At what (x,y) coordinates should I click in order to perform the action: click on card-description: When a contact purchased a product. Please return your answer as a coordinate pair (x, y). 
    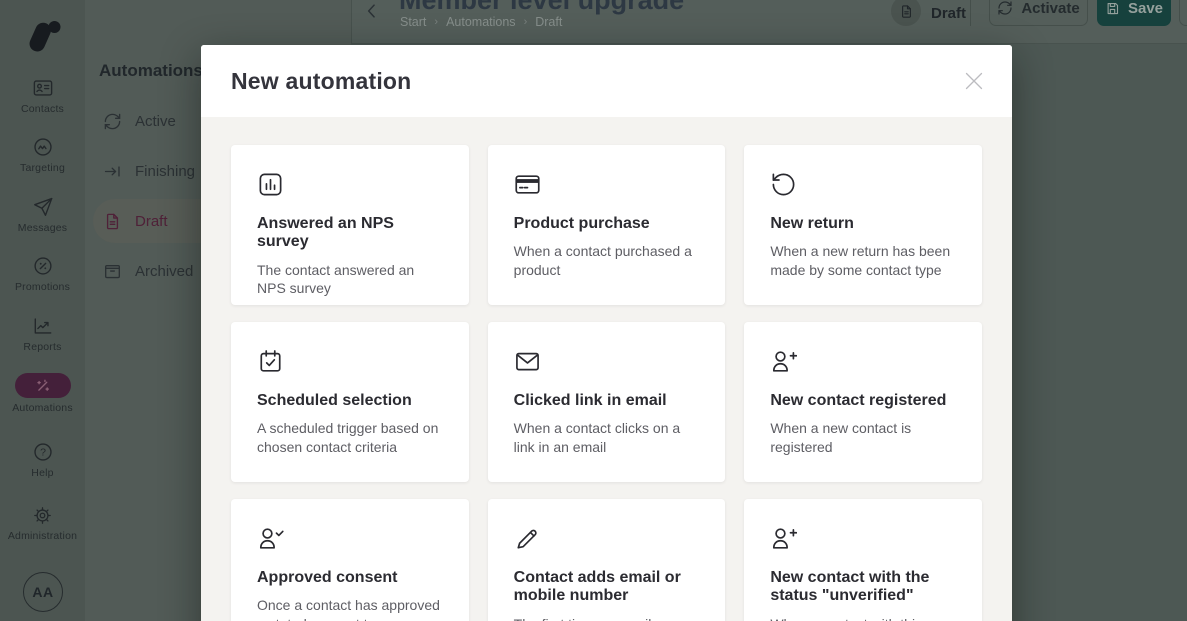
    Looking at the image, I should click on (602, 260).